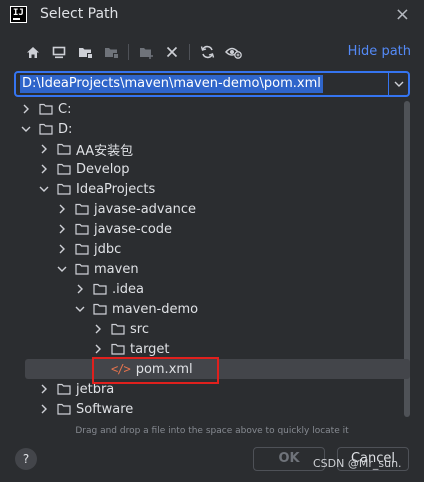  I want to click on tree-item-label: AA安装包, so click(105, 151).